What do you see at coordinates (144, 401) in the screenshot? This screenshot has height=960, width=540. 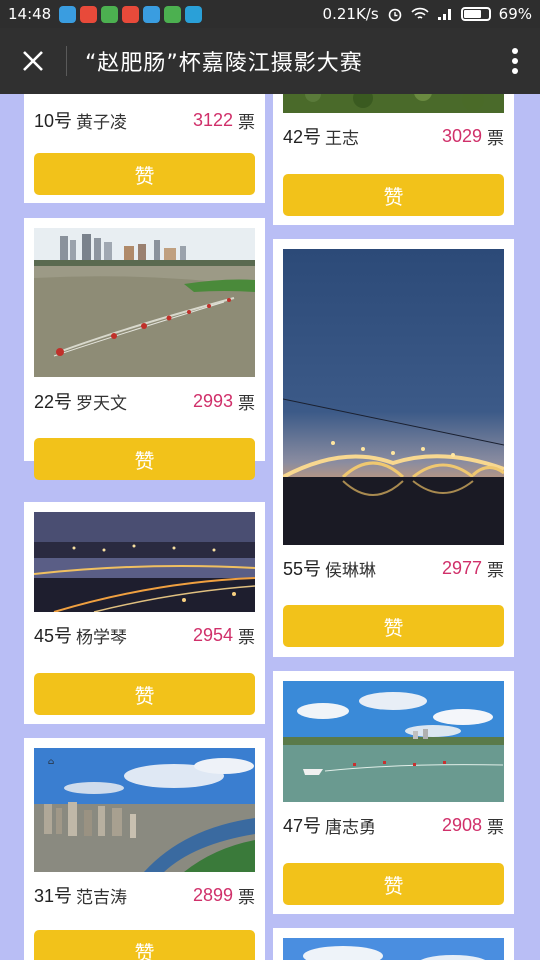 I see `entry-meta: 22号 罗天文 2993 票` at bounding box center [144, 401].